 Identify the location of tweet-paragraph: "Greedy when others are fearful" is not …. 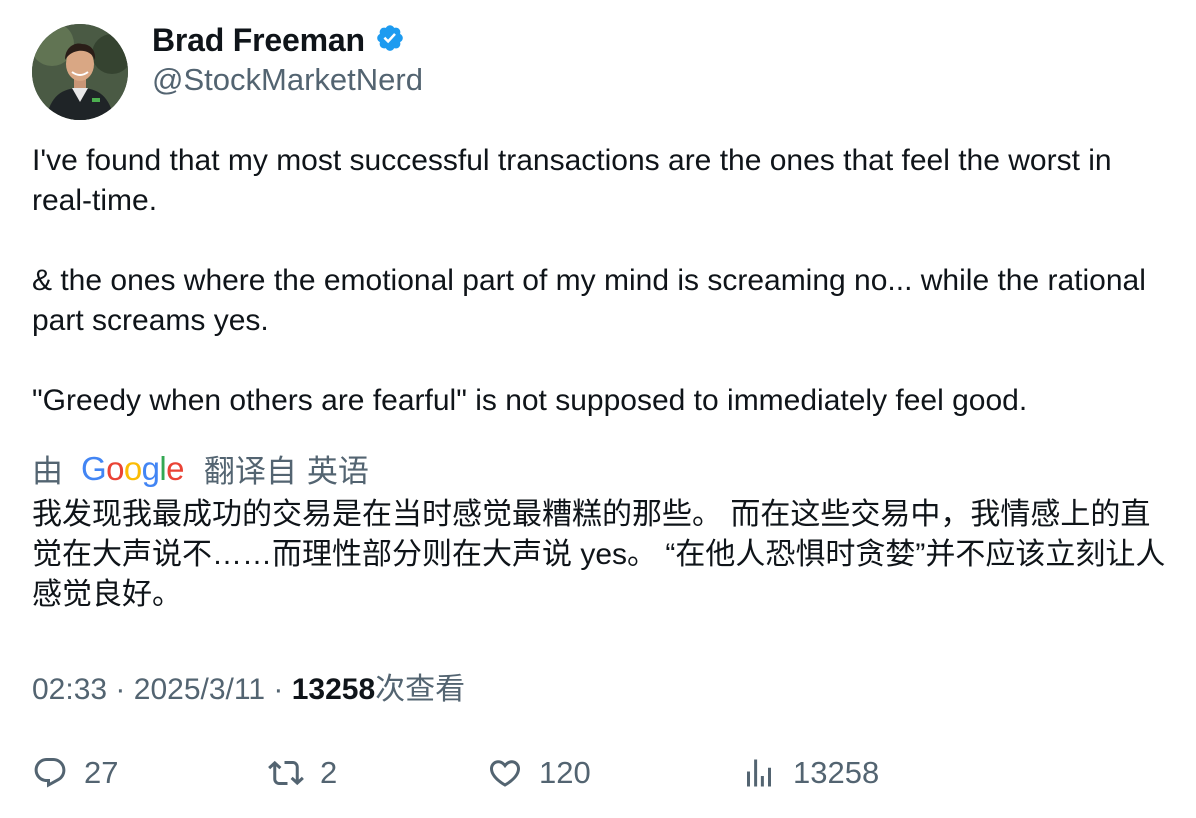
(530, 400).